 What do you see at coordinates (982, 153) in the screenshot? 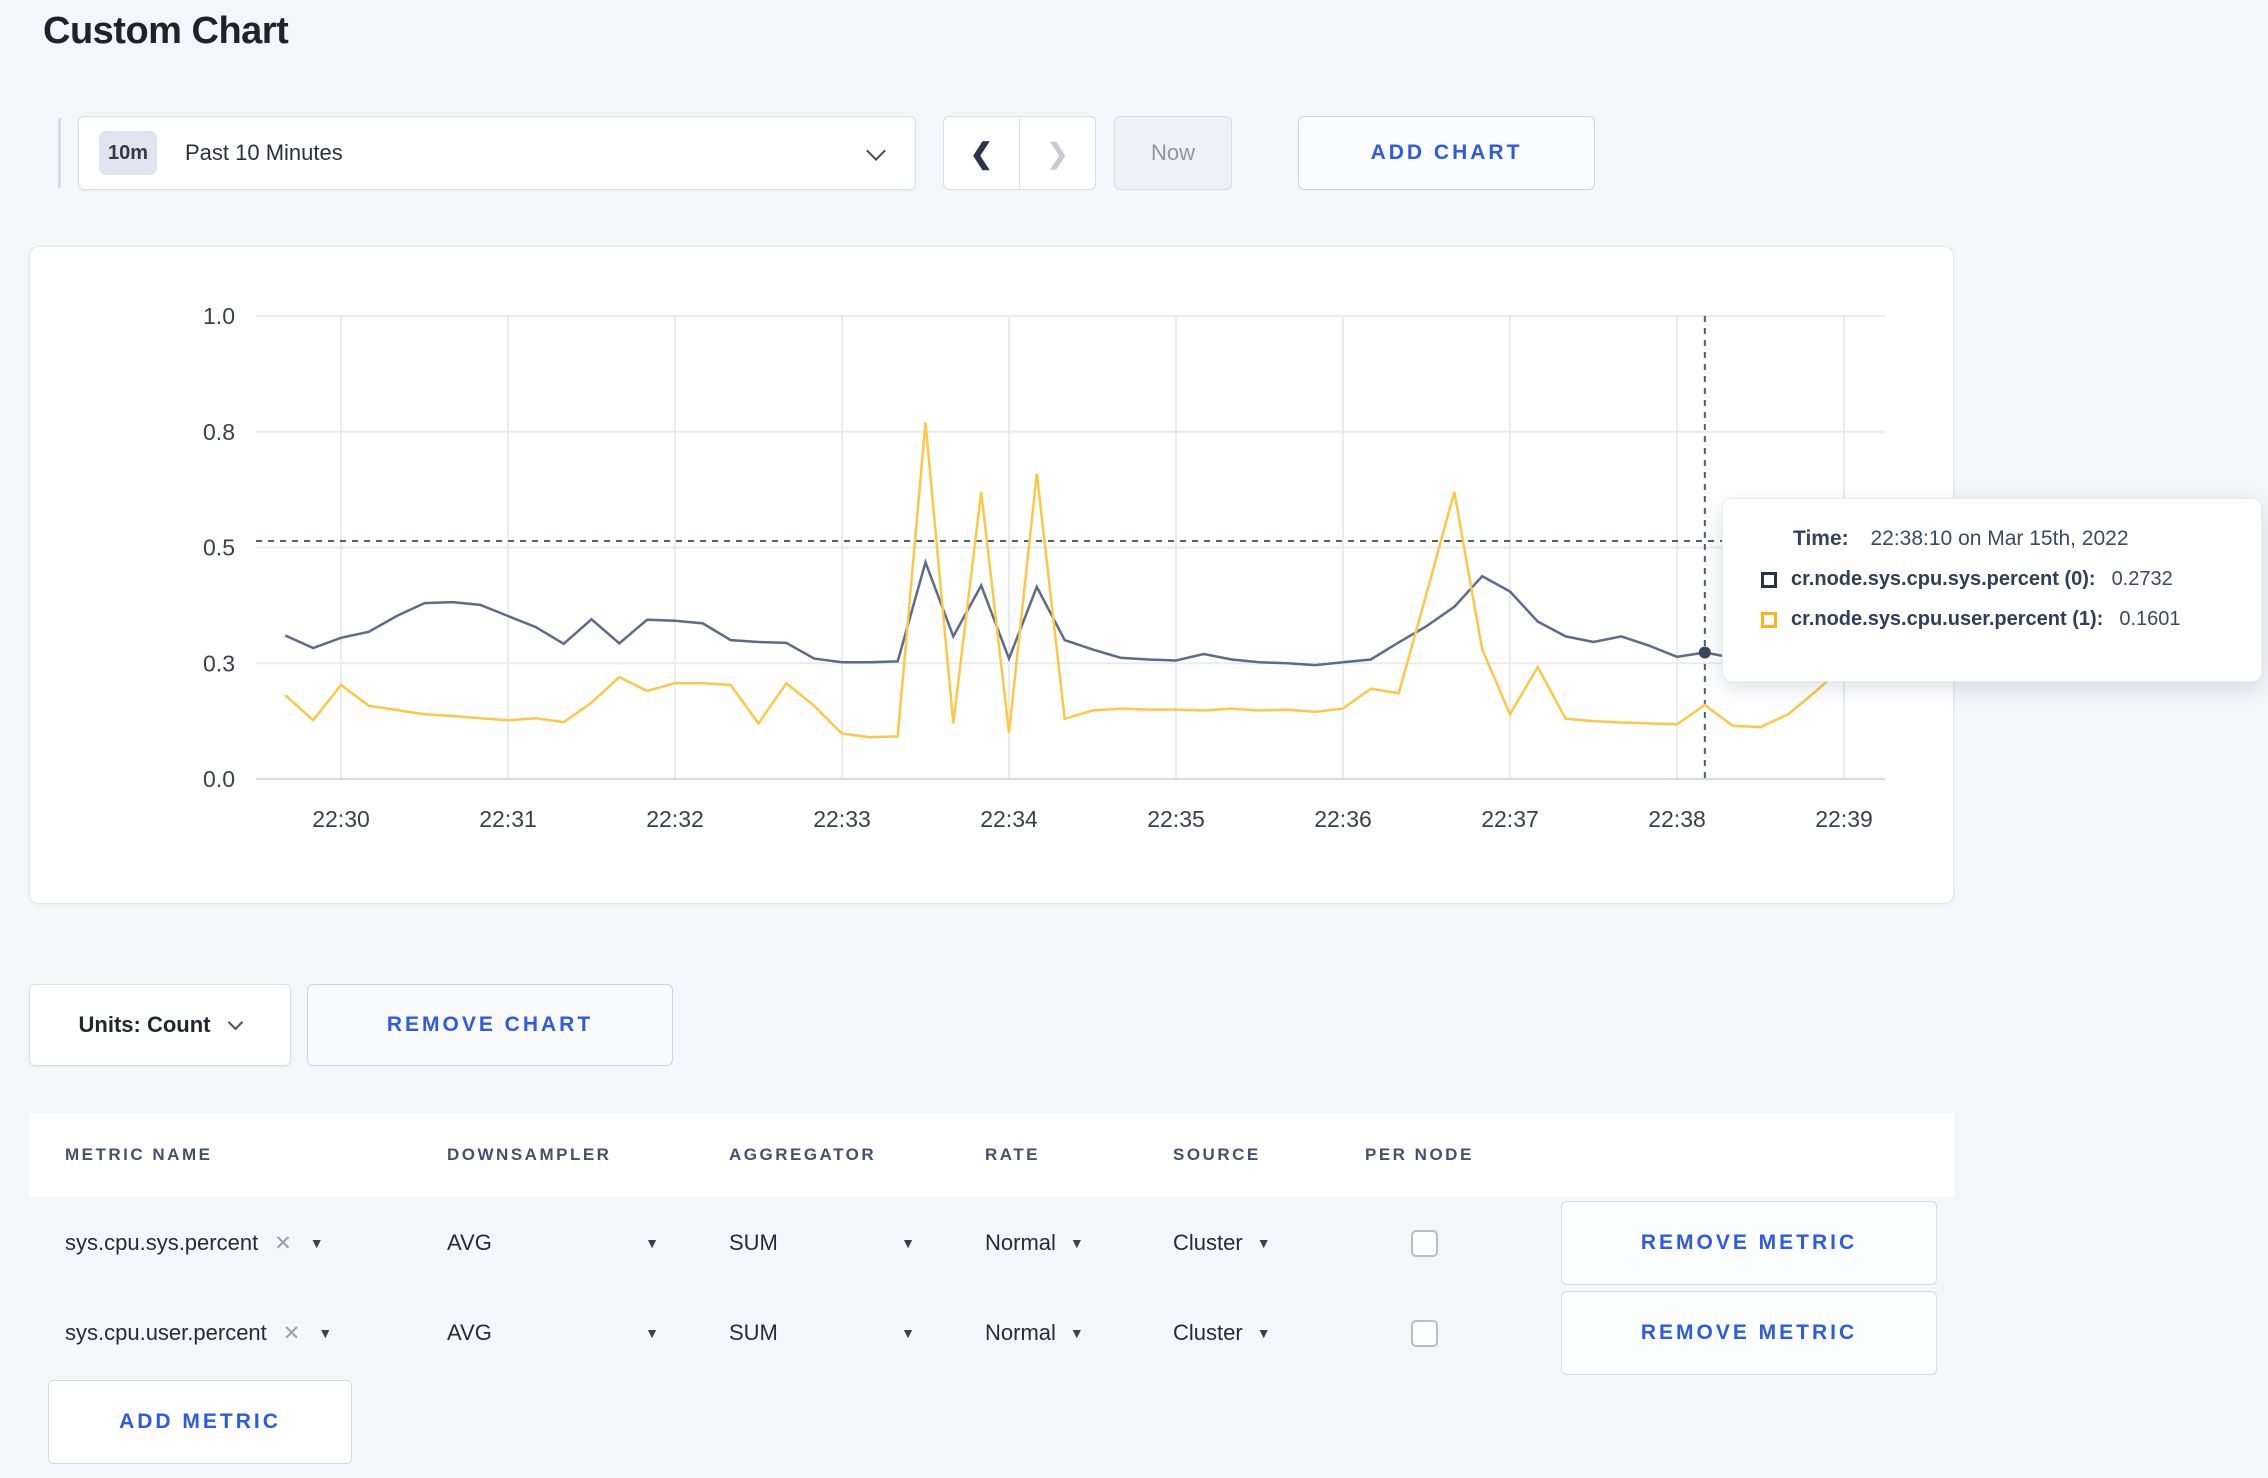
I see `previous-timespan-button: ❮` at bounding box center [982, 153].